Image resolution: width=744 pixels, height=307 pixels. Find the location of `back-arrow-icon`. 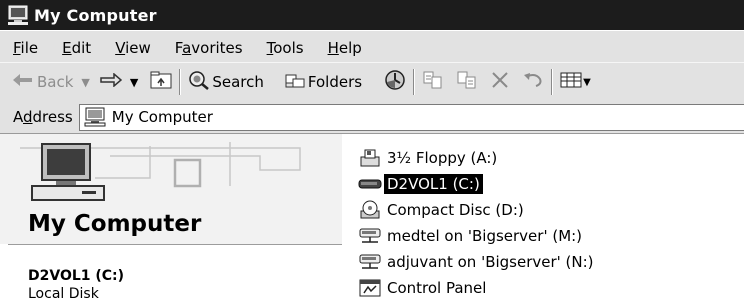

back-arrow-icon is located at coordinates (23, 82).